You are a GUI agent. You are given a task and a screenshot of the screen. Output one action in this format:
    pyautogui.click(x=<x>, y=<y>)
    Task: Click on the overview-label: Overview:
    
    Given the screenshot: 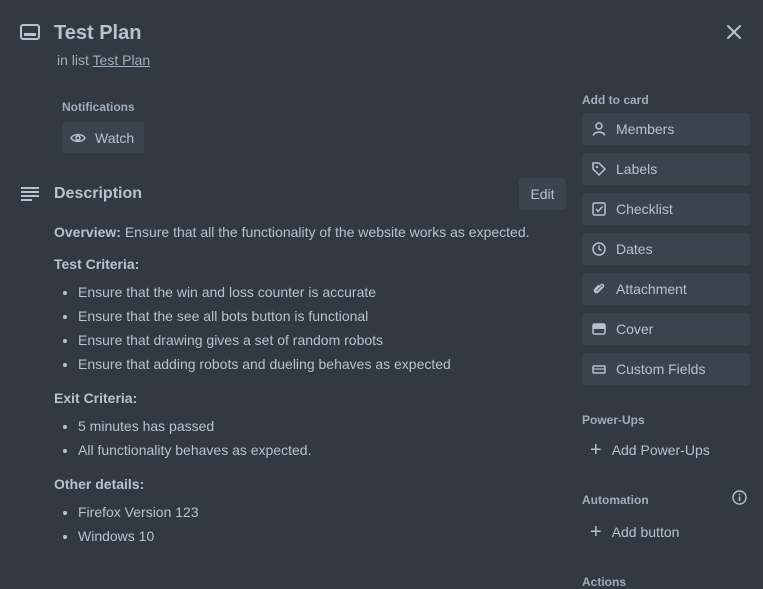 What is the action you would take?
    pyautogui.click(x=87, y=232)
    